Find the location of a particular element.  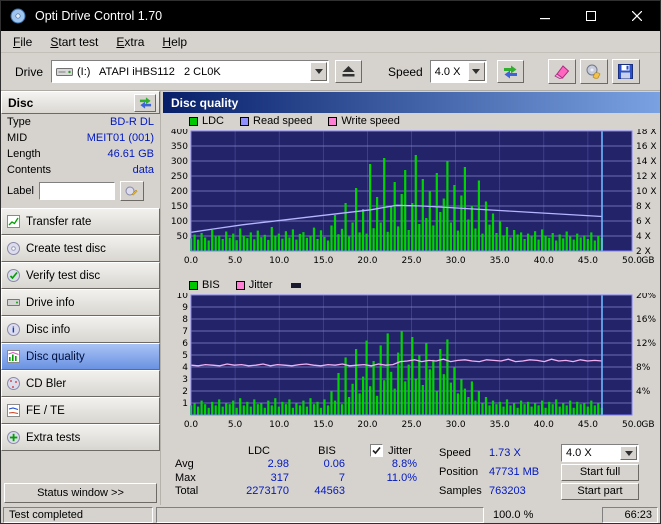

sidebar-item-transfer-rate: Transfer rate is located at coordinates (80, 221).